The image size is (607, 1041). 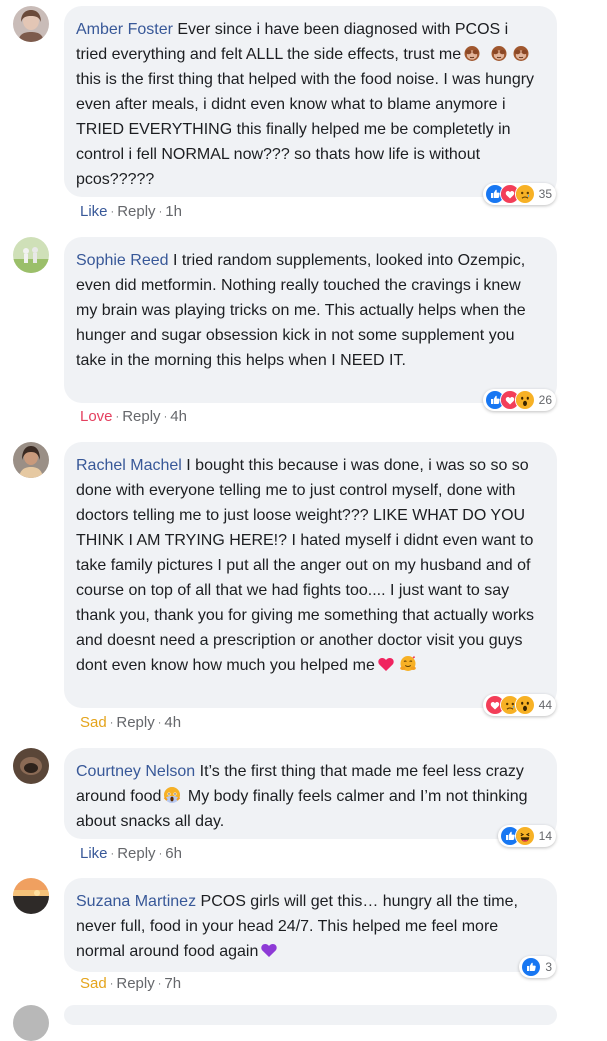 I want to click on comment-actions: Sad · Reply · 4h, so click(x=130, y=722).